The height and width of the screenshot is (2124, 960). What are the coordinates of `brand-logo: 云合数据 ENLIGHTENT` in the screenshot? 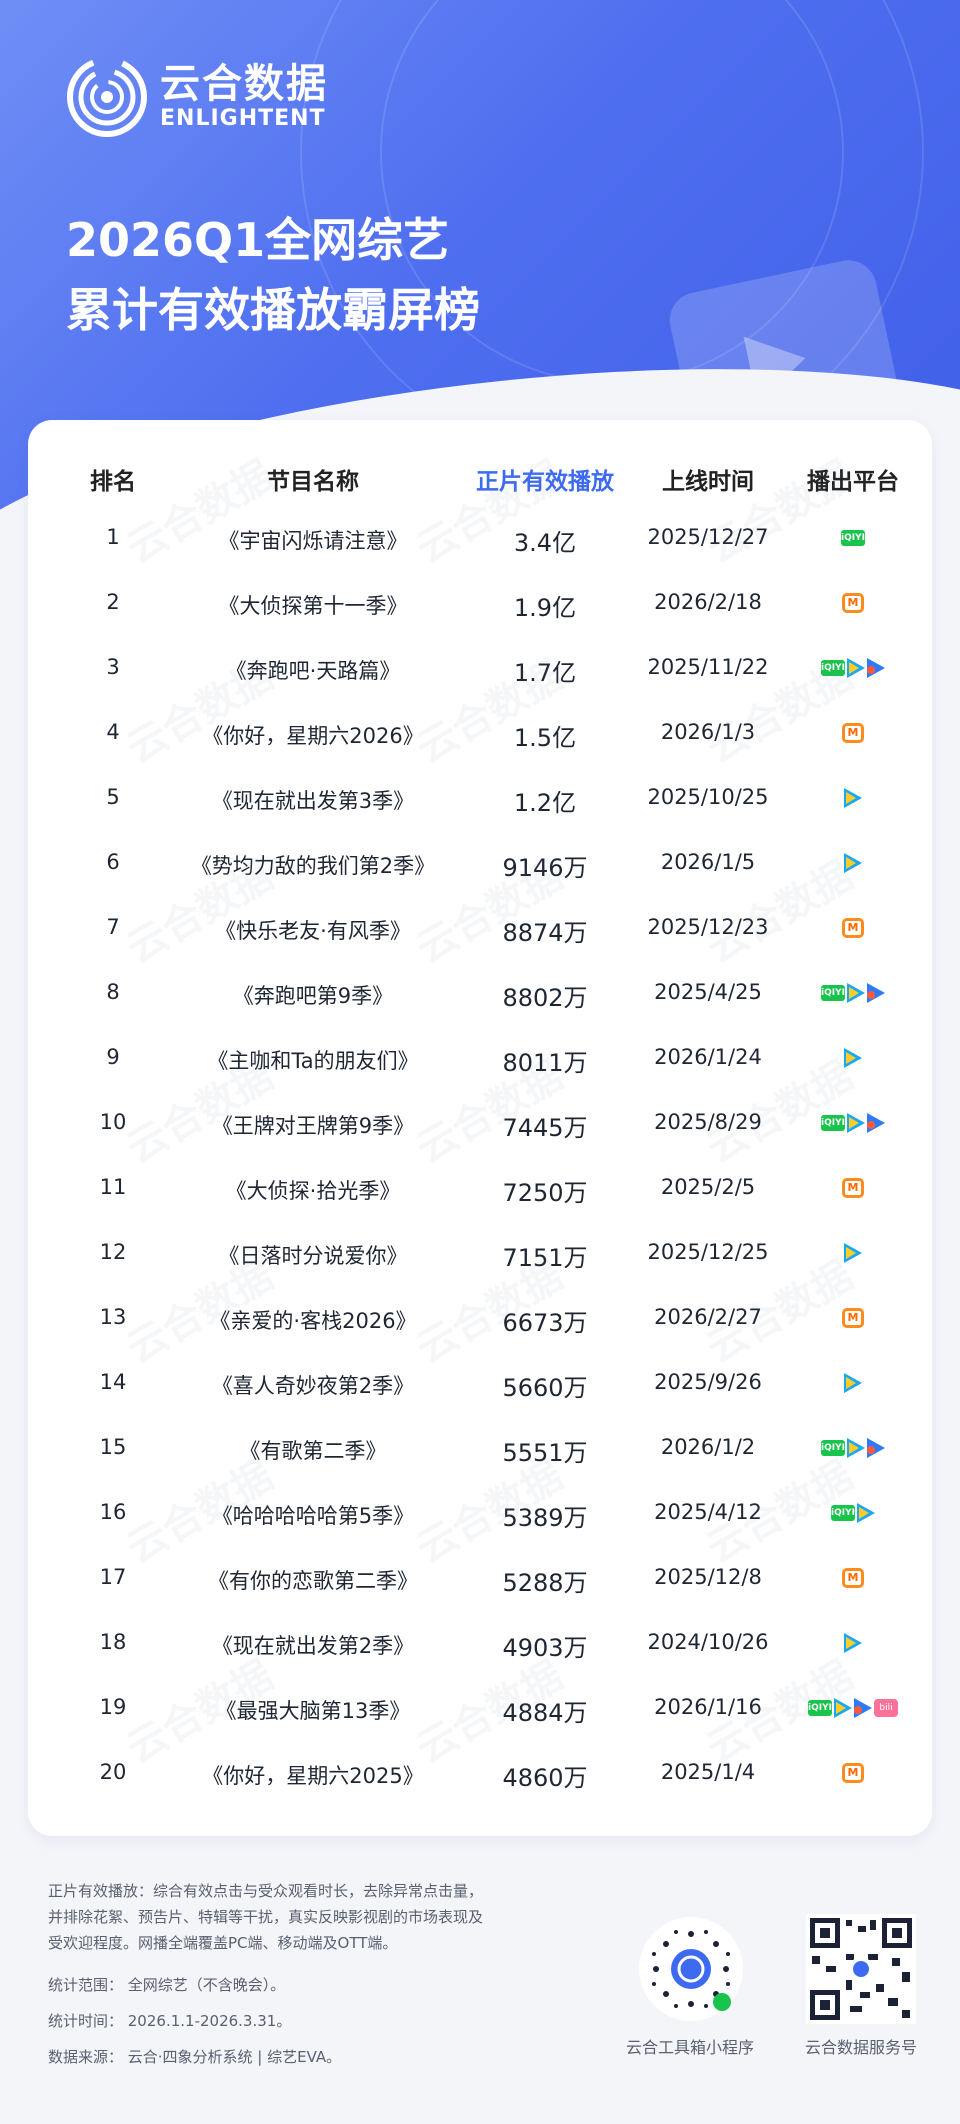 It's located at (197, 97).